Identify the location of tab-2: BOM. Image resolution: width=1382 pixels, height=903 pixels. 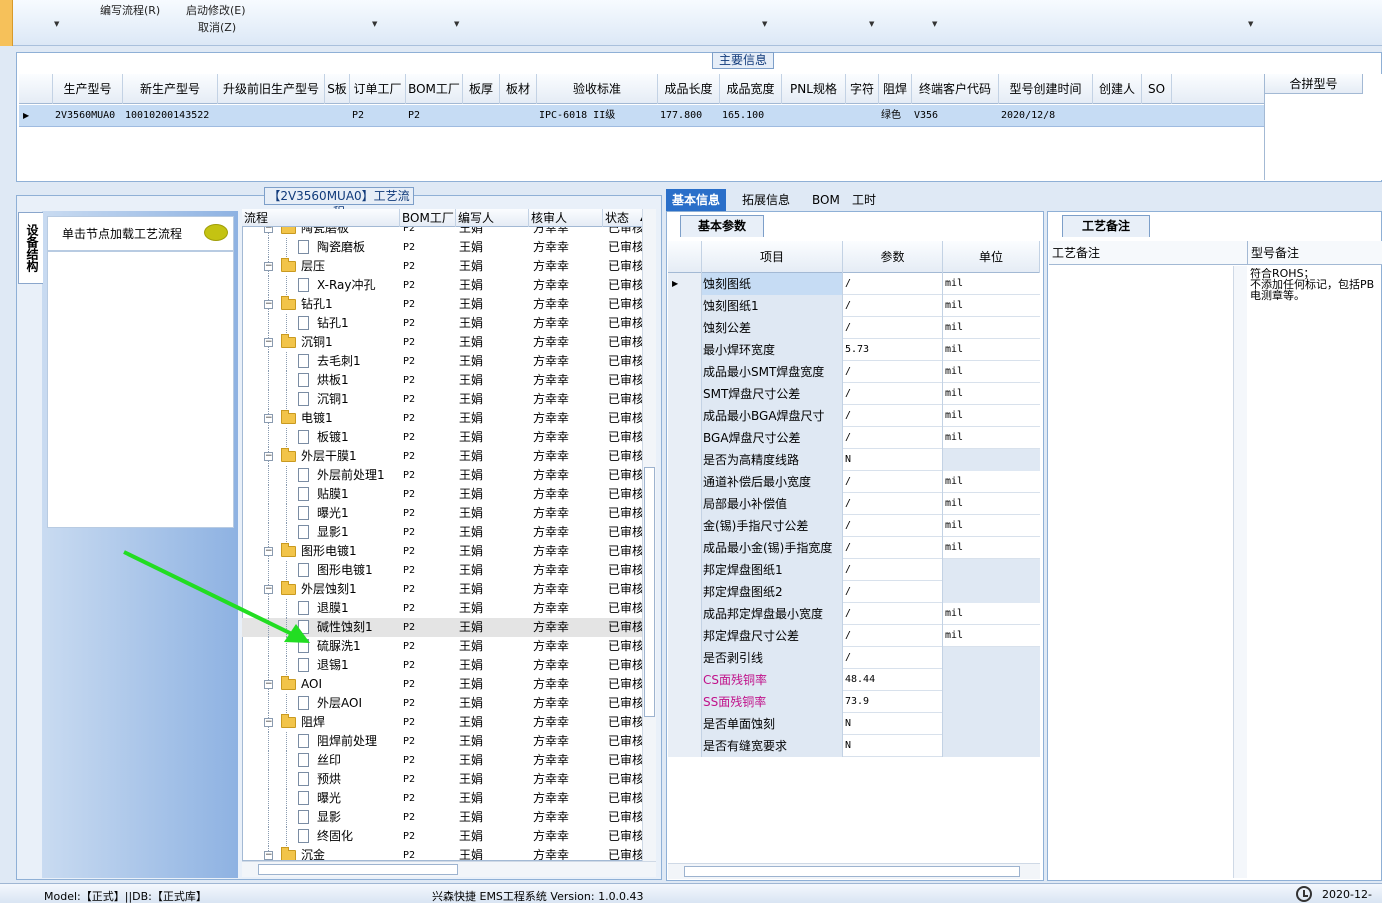
(826, 200).